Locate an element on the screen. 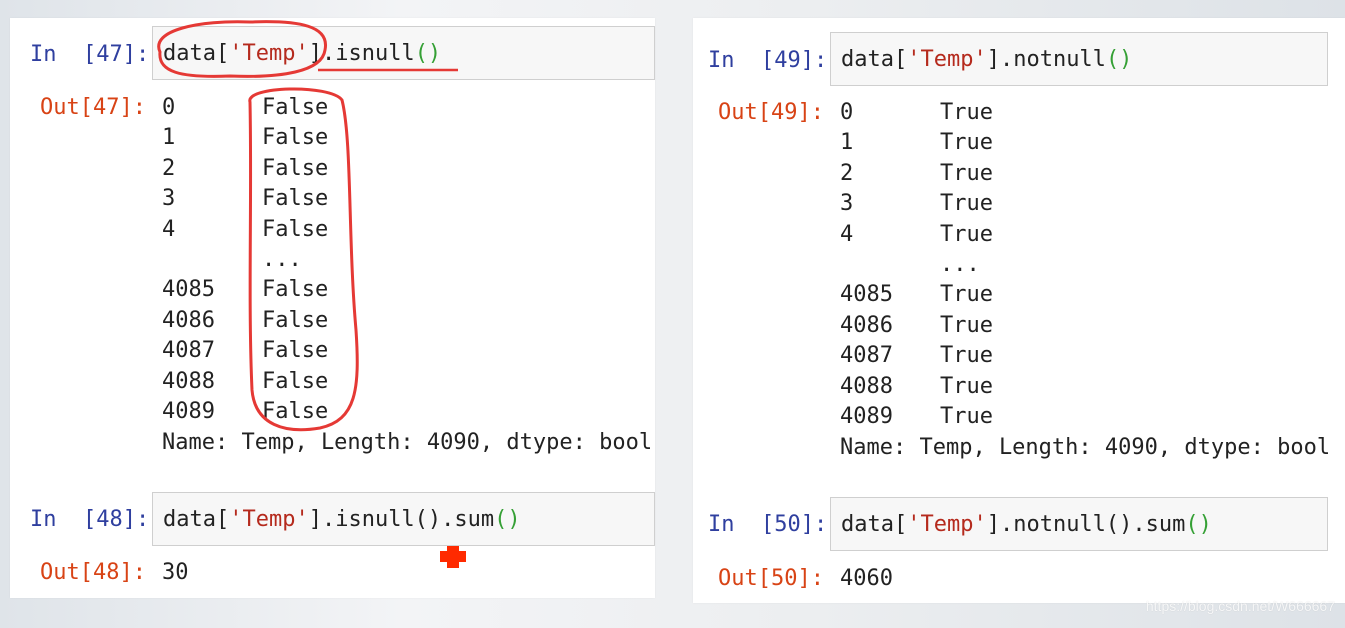 The height and width of the screenshot is (628, 1345). series-row: 4089 True is located at coordinates (916, 417).